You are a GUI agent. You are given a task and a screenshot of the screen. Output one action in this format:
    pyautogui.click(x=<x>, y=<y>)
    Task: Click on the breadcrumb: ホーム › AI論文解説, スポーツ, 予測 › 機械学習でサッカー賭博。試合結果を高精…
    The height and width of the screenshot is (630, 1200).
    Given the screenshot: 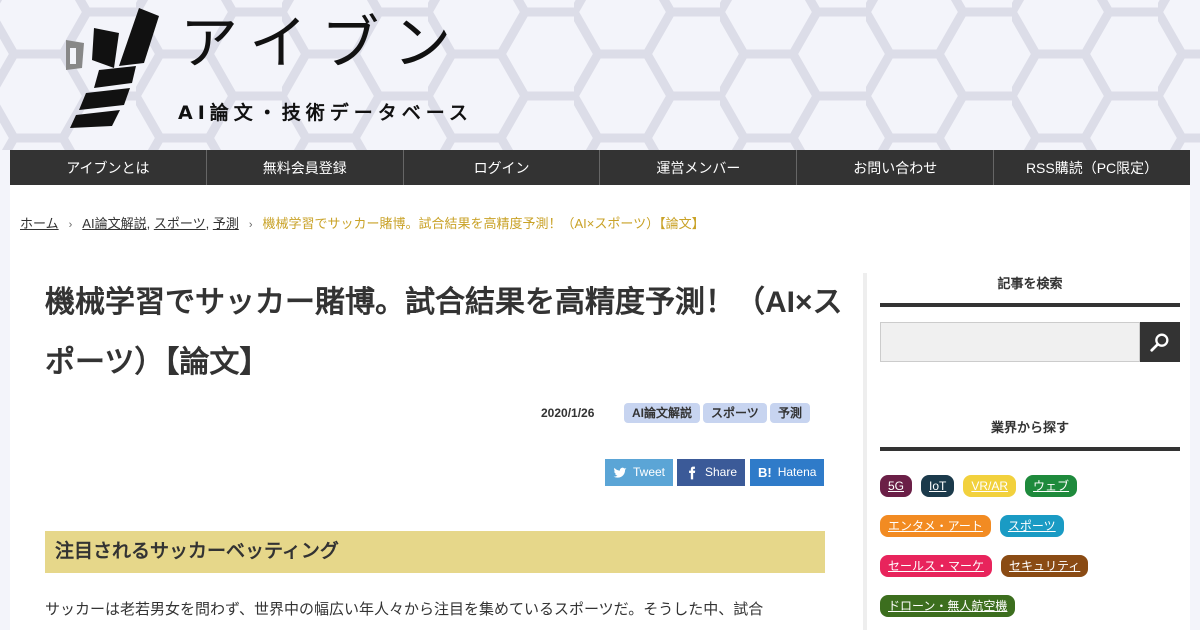 What is the action you would take?
    pyautogui.click(x=362, y=223)
    